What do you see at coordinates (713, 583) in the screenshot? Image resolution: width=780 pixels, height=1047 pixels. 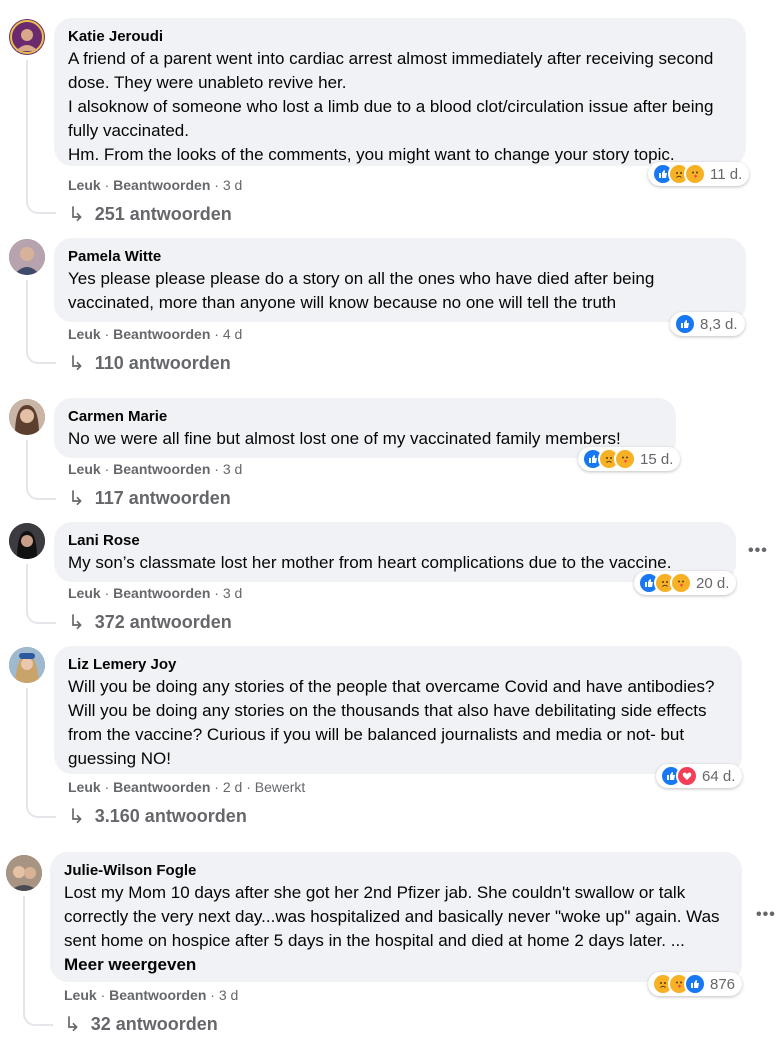 I see `reaction-count: 20 d.` at bounding box center [713, 583].